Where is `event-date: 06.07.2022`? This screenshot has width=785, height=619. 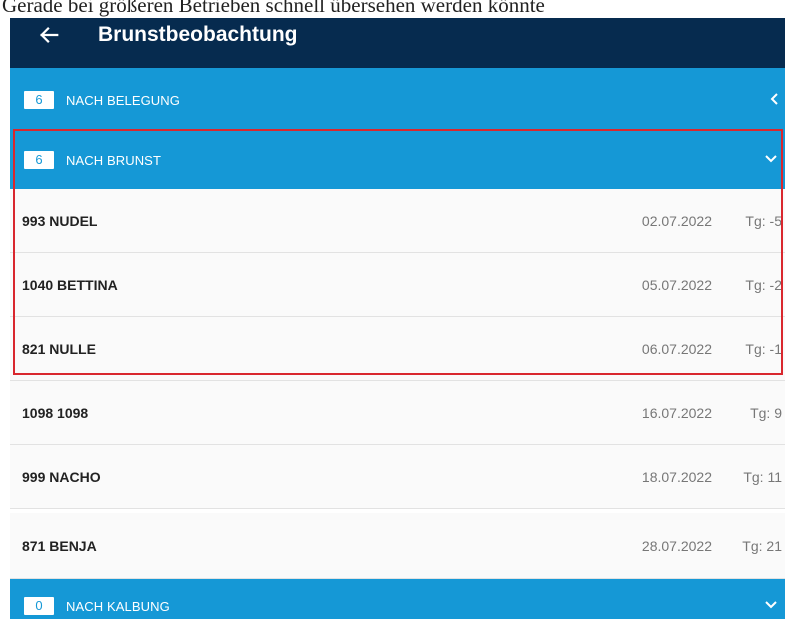
event-date: 06.07.2022 is located at coordinates (676, 349).